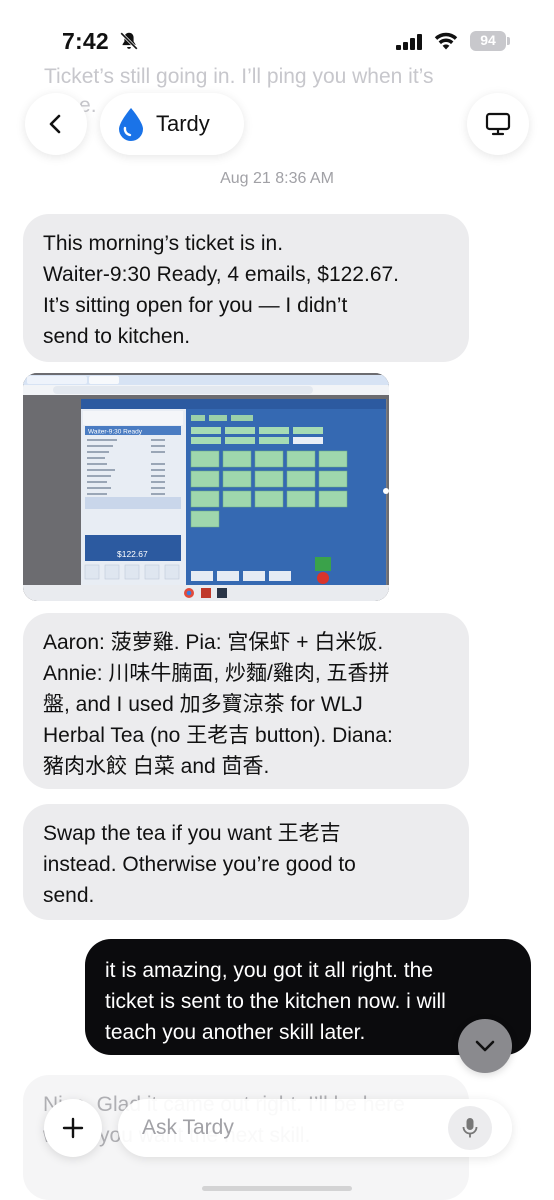 The image size is (554, 1200). What do you see at coordinates (446, 41) in the screenshot?
I see `wifi-icon` at bounding box center [446, 41].